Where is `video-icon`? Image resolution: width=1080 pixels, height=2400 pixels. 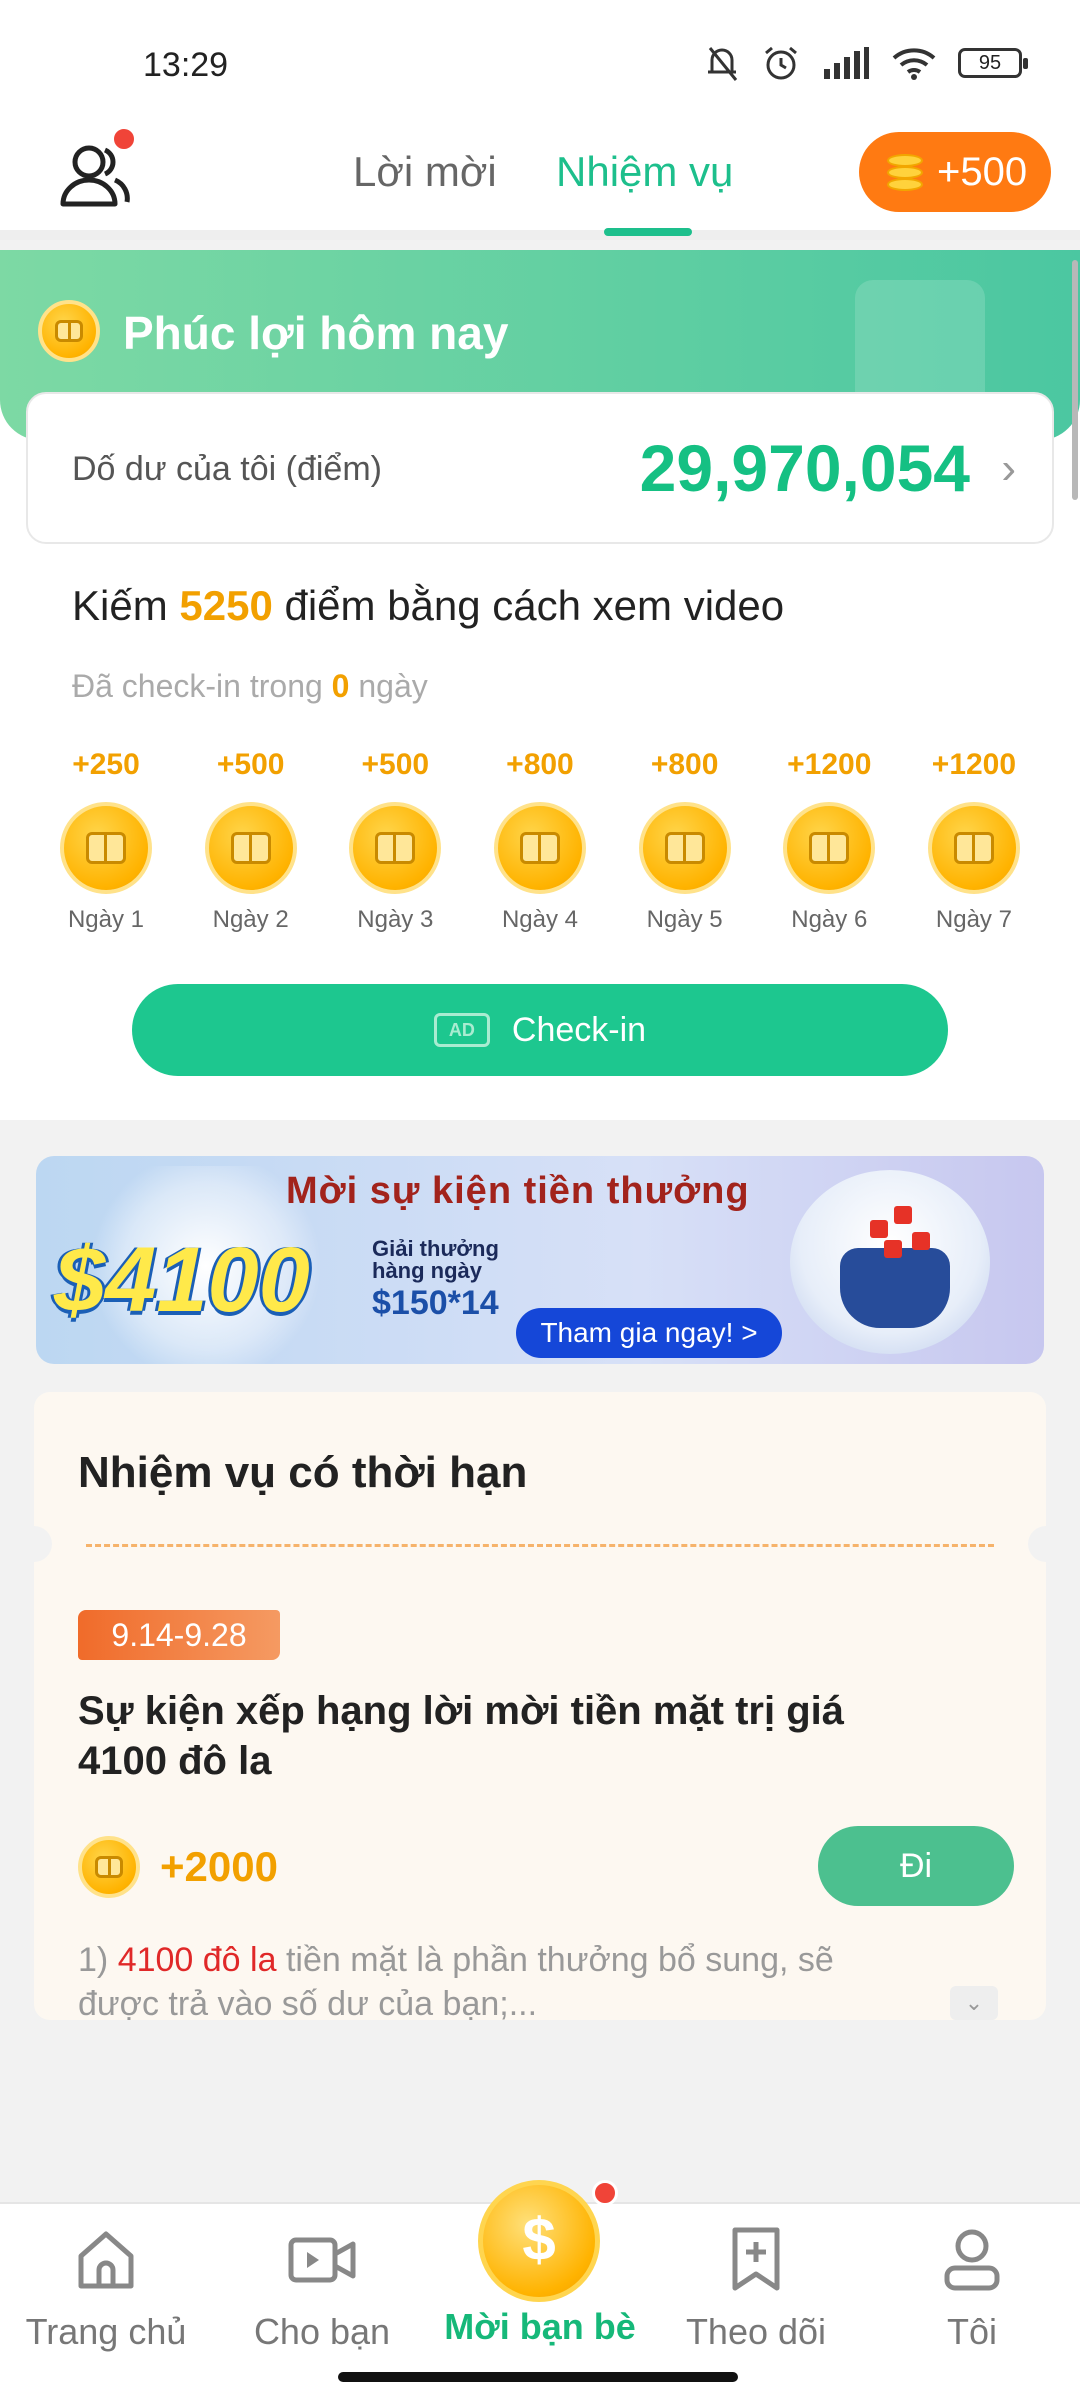 video-icon is located at coordinates (322, 2260).